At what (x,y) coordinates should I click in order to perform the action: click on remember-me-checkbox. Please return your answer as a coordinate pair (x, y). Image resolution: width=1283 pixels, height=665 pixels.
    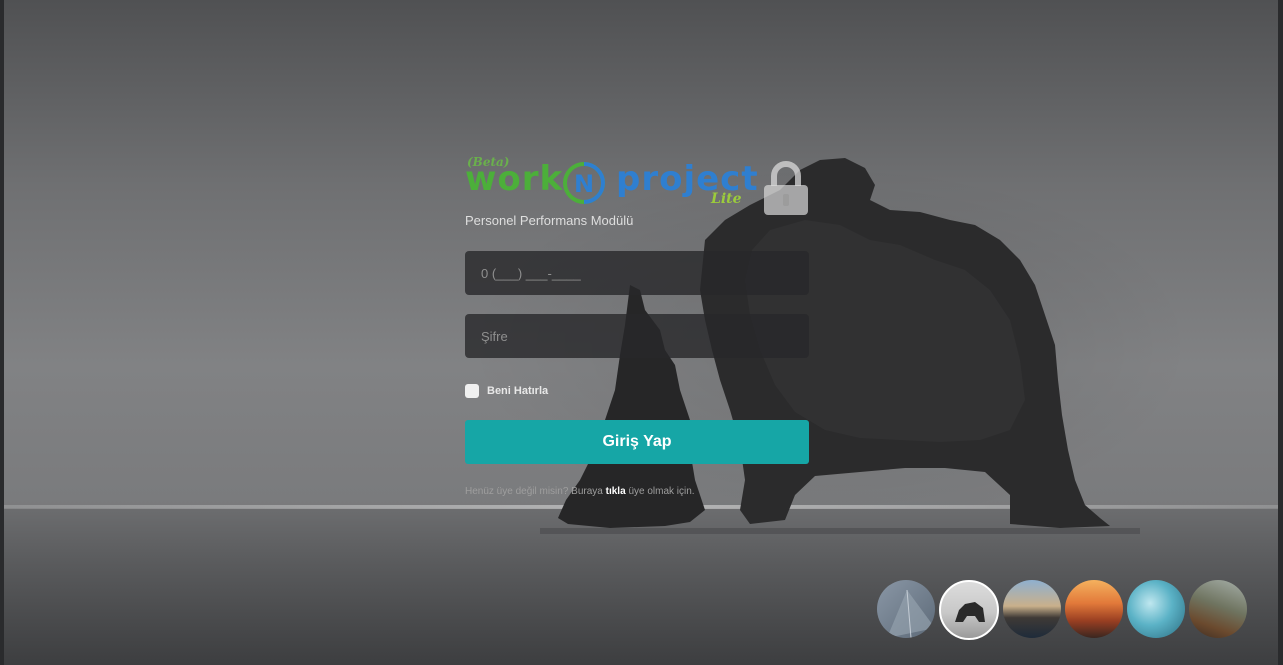
    Looking at the image, I should click on (472, 391).